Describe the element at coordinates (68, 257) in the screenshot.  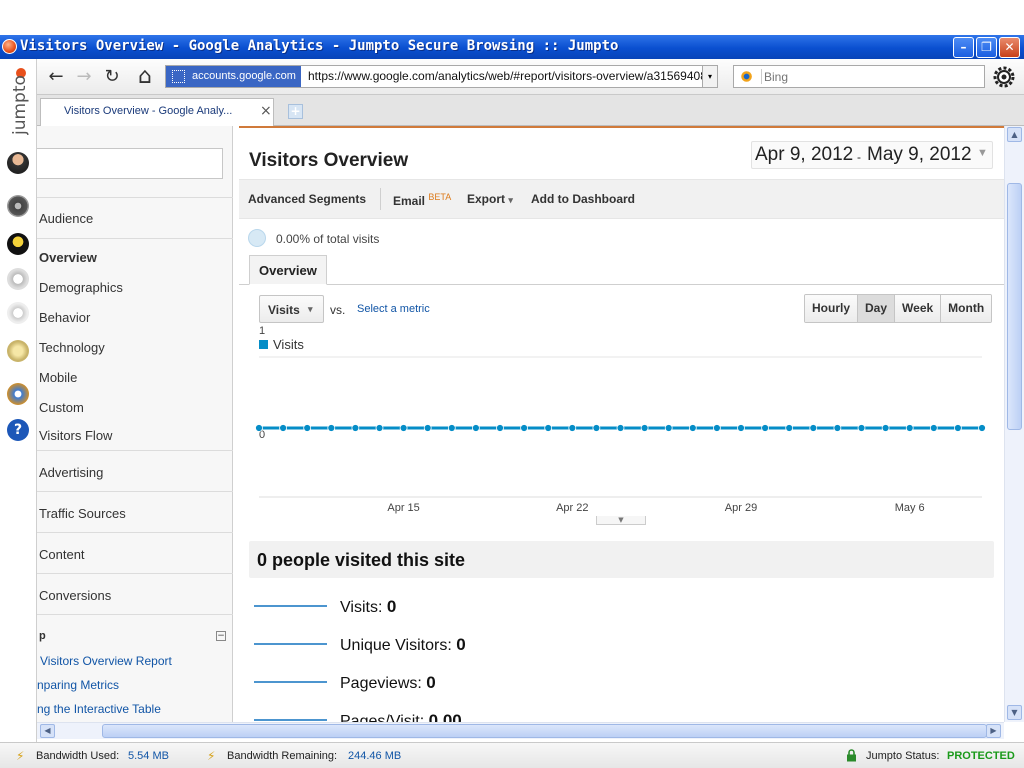
I see `sidebar-item-overview: Overview` at that location.